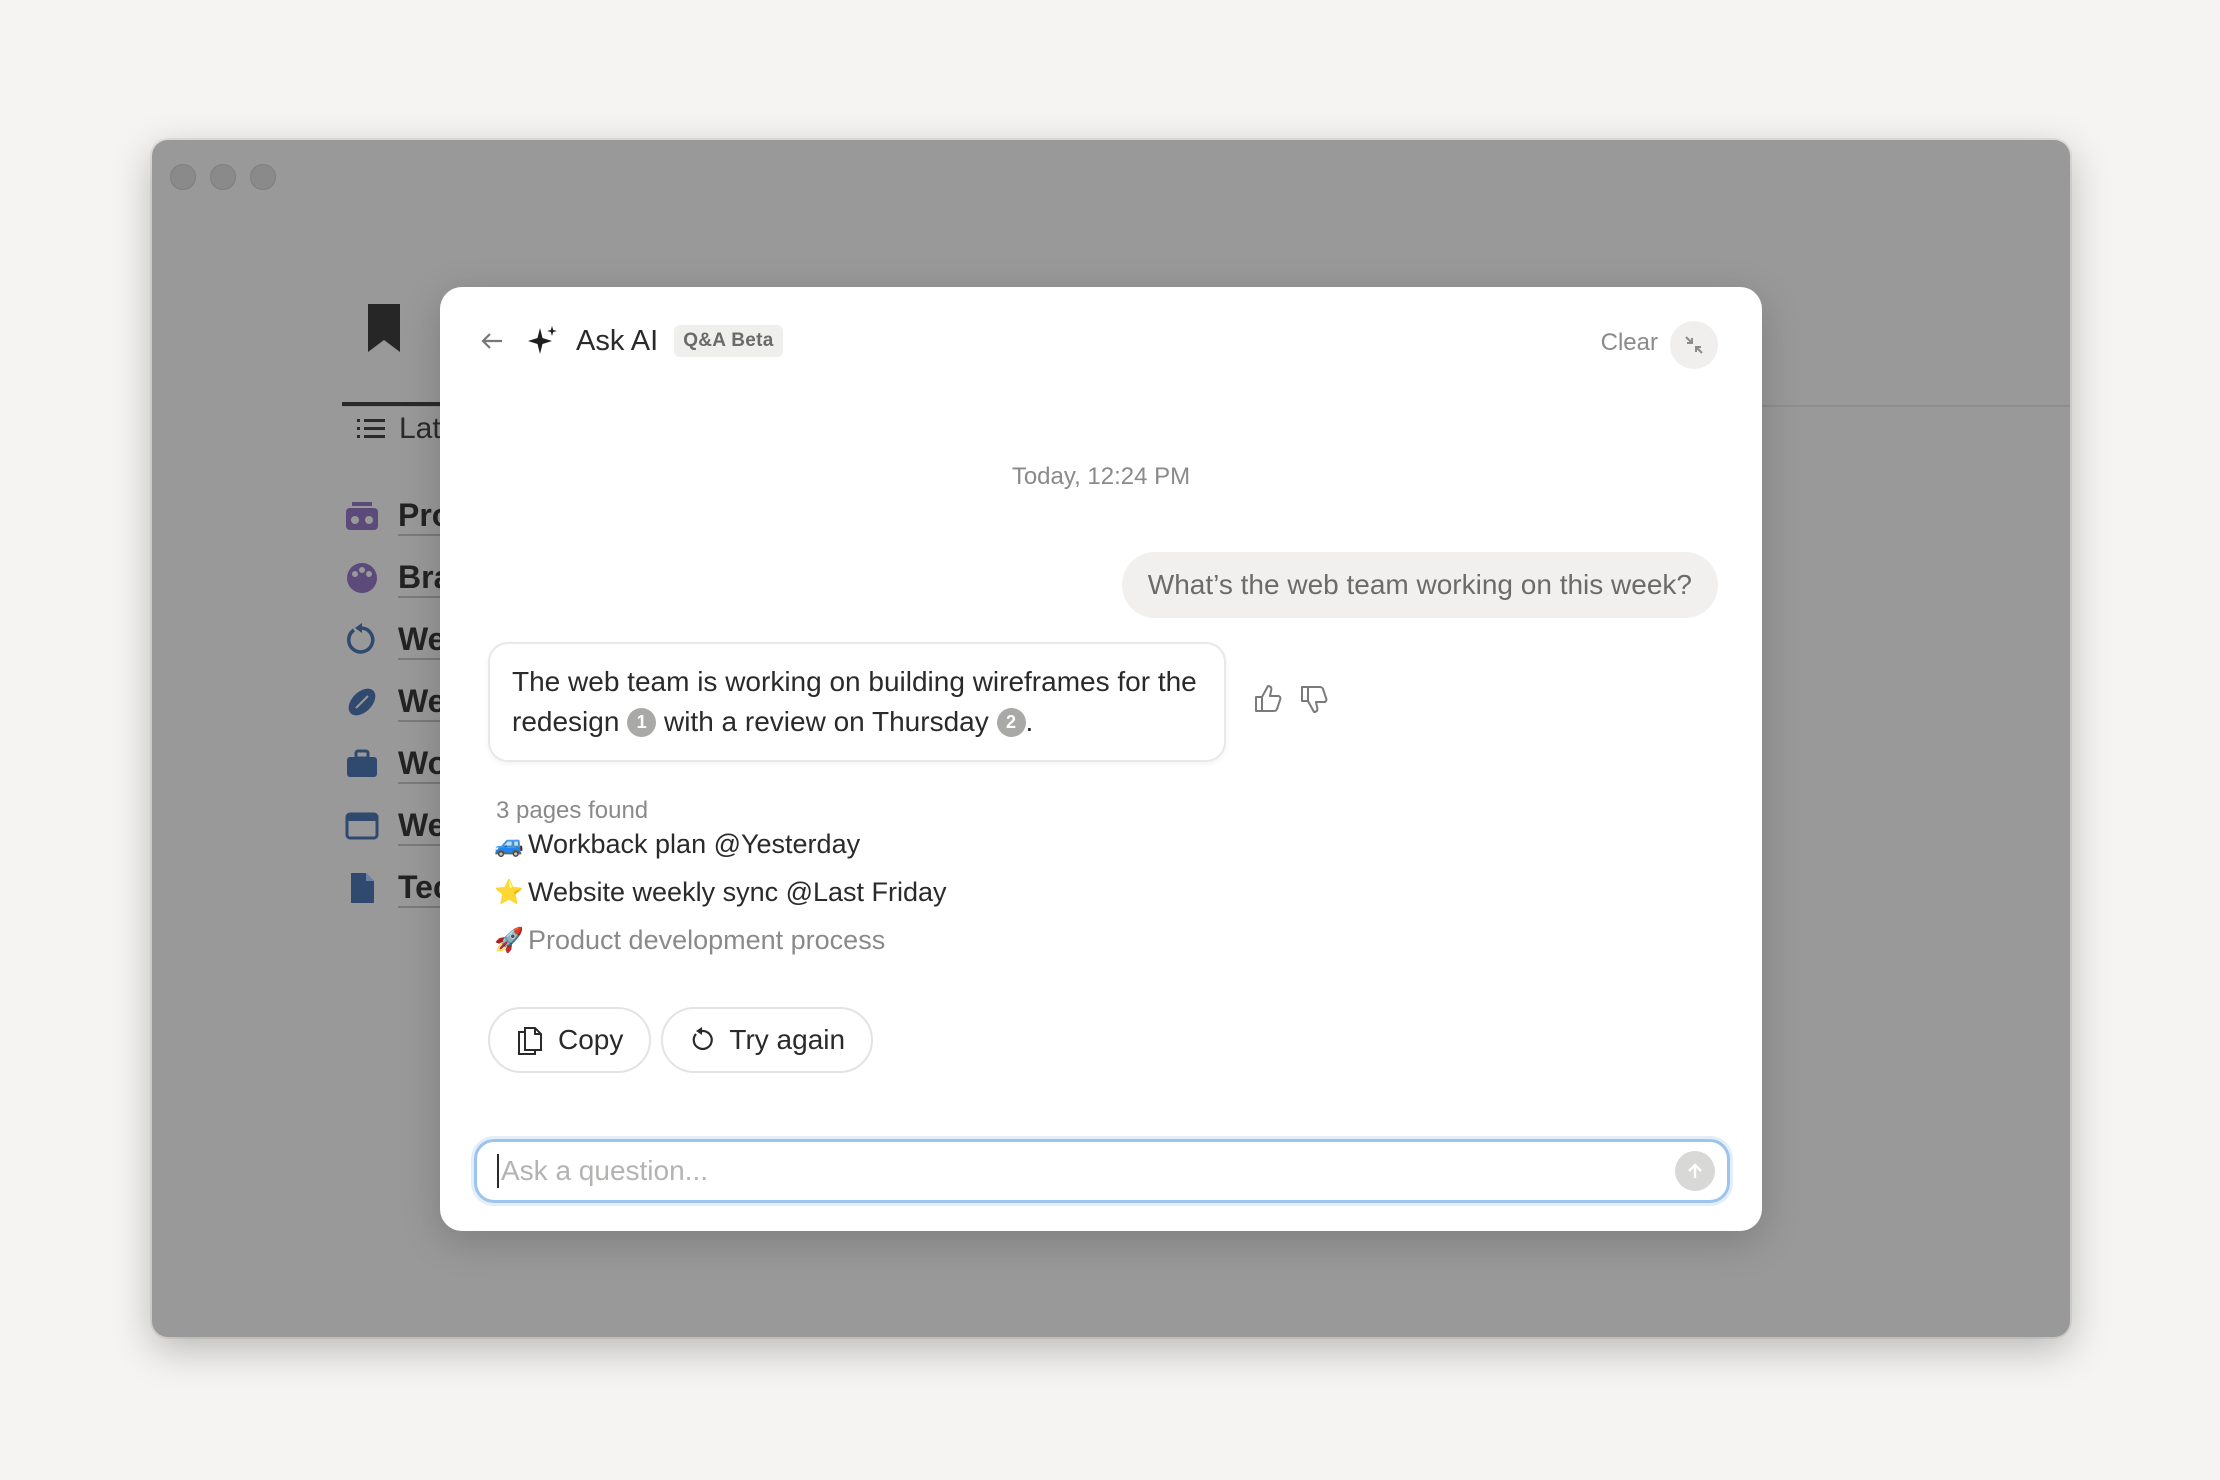 This screenshot has width=2220, height=1480. Describe the element at coordinates (787, 1039) in the screenshot. I see `try-again-button-label: Try again` at that location.